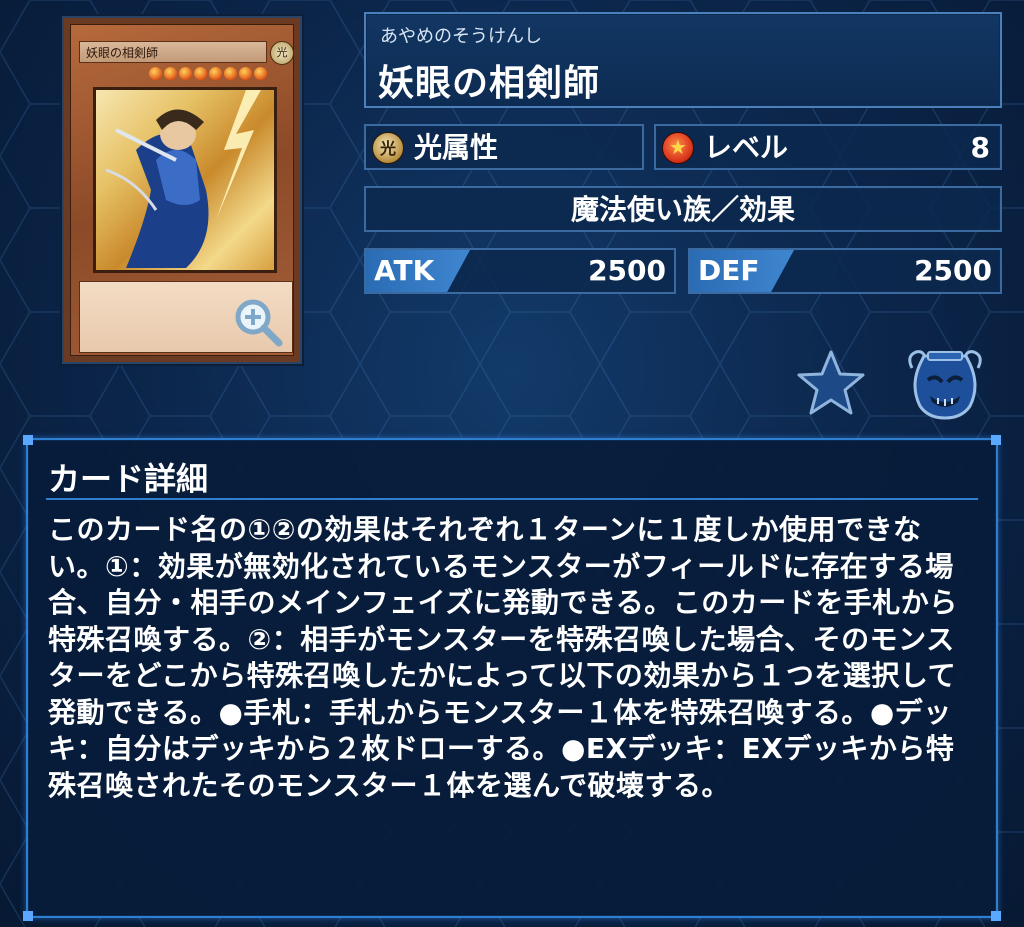 The width and height of the screenshot is (1024, 927). I want to click on card-name-reading: あやめのそうけんし, so click(461, 36).